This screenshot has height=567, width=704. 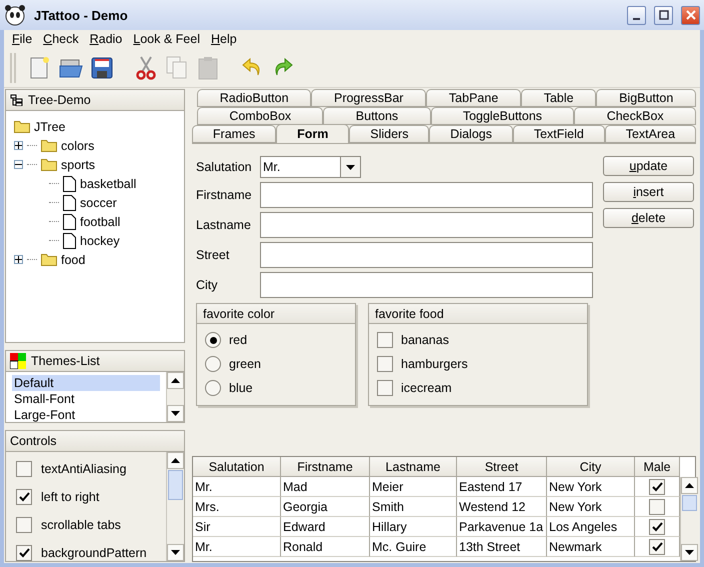 What do you see at coordinates (237, 507) in the screenshot?
I see `table-cell: Mrs.` at bounding box center [237, 507].